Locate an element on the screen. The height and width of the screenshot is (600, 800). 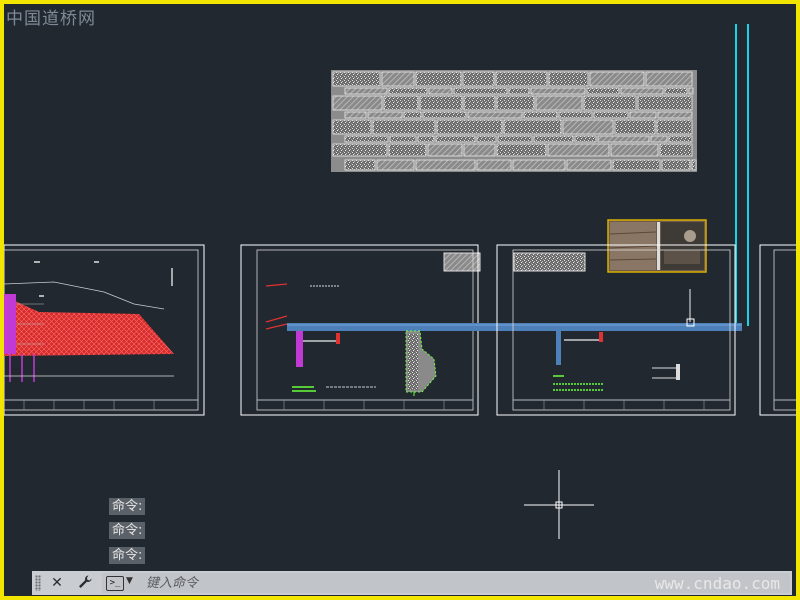
close-icon: ✕ is located at coordinates (57, 583).